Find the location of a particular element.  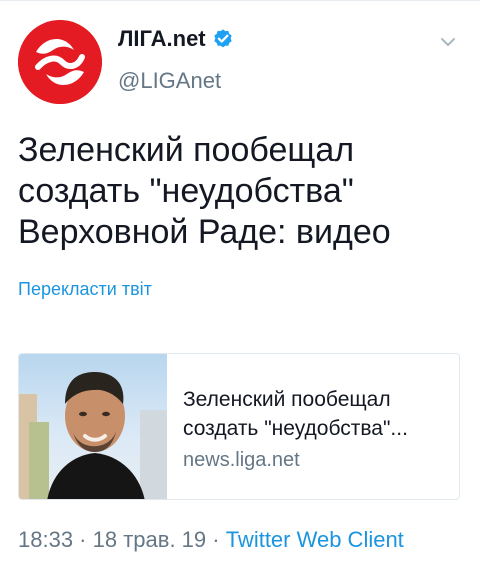

top-divider is located at coordinates (240, 0).